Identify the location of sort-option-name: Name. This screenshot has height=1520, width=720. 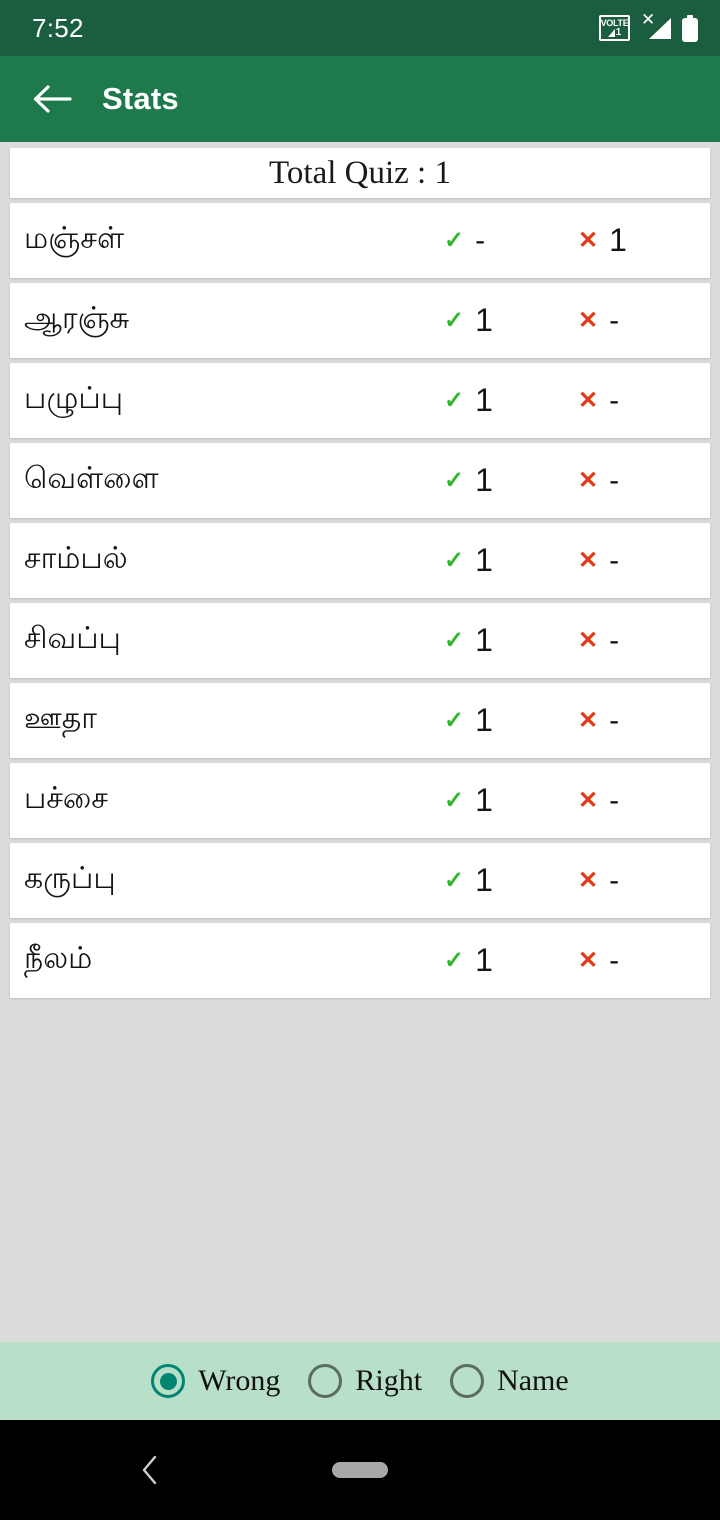
(509, 1381).